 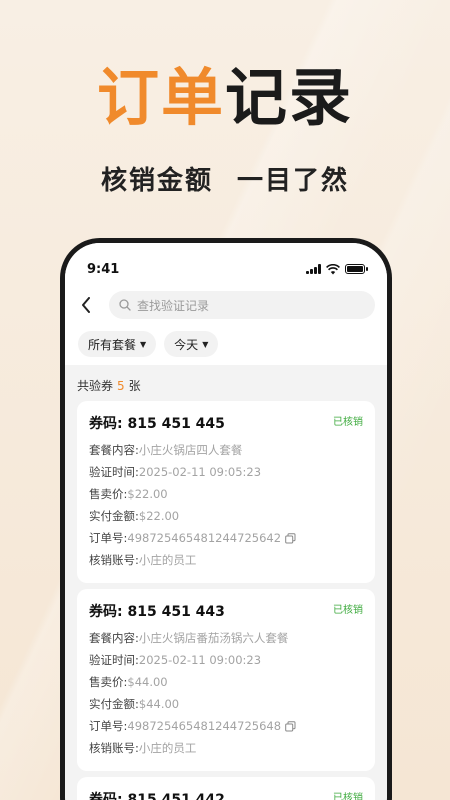 I want to click on back-arrow-icon, so click(x=91, y=305).